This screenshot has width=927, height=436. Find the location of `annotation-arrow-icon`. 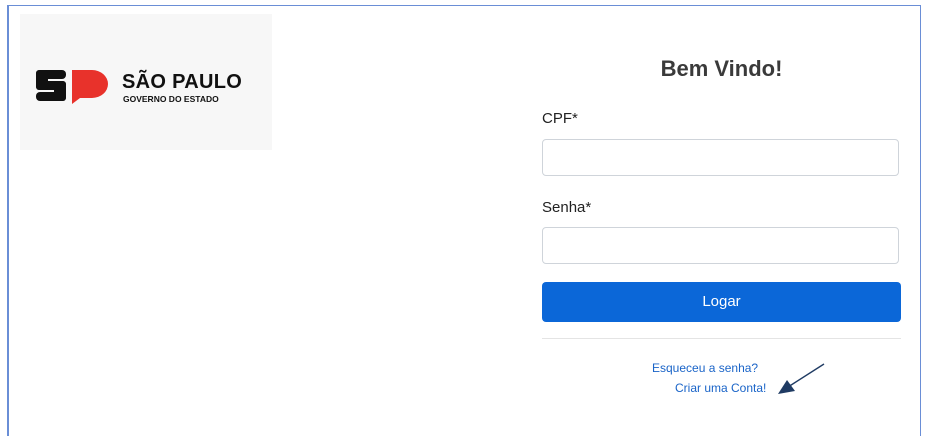

annotation-arrow-icon is located at coordinates (801, 378).